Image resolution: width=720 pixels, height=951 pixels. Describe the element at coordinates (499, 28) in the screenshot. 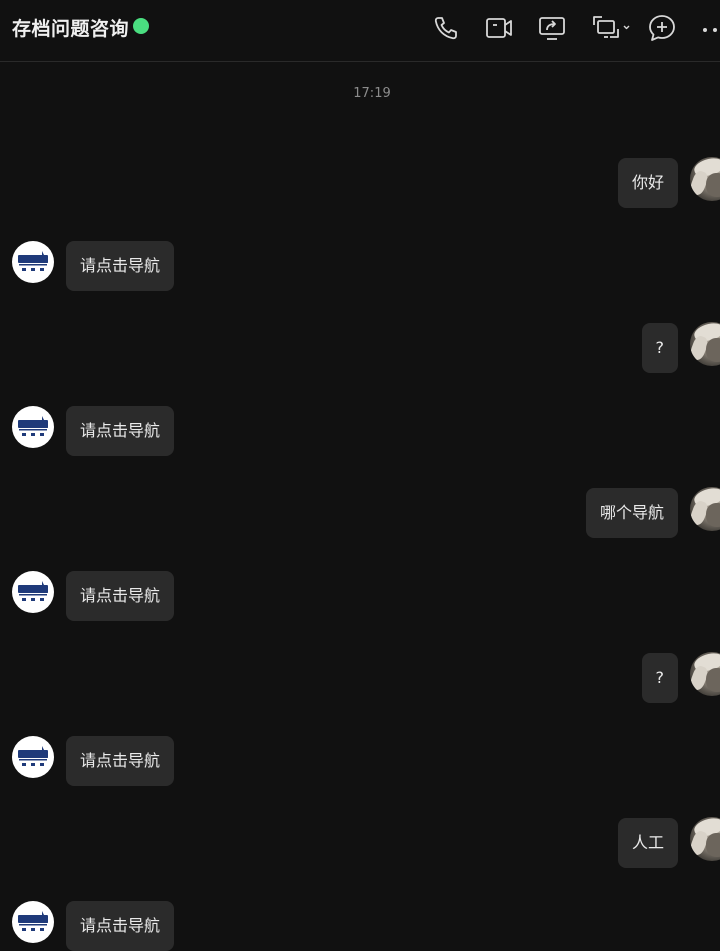

I see `video-call-icon` at that location.